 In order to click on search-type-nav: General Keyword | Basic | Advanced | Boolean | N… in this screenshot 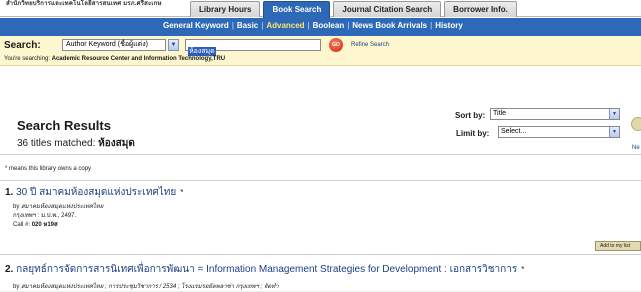, I will do `click(320, 27)`.